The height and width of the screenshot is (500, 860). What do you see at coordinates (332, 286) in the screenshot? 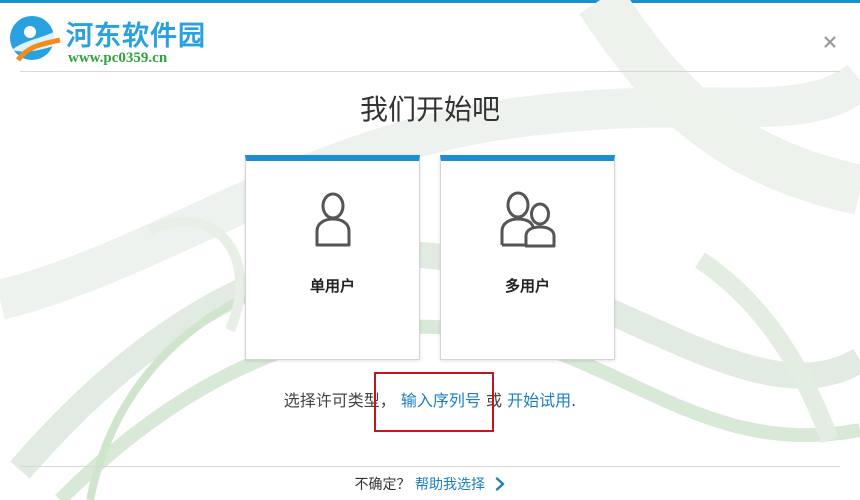
I see `single-user-label: 单用户` at bounding box center [332, 286].